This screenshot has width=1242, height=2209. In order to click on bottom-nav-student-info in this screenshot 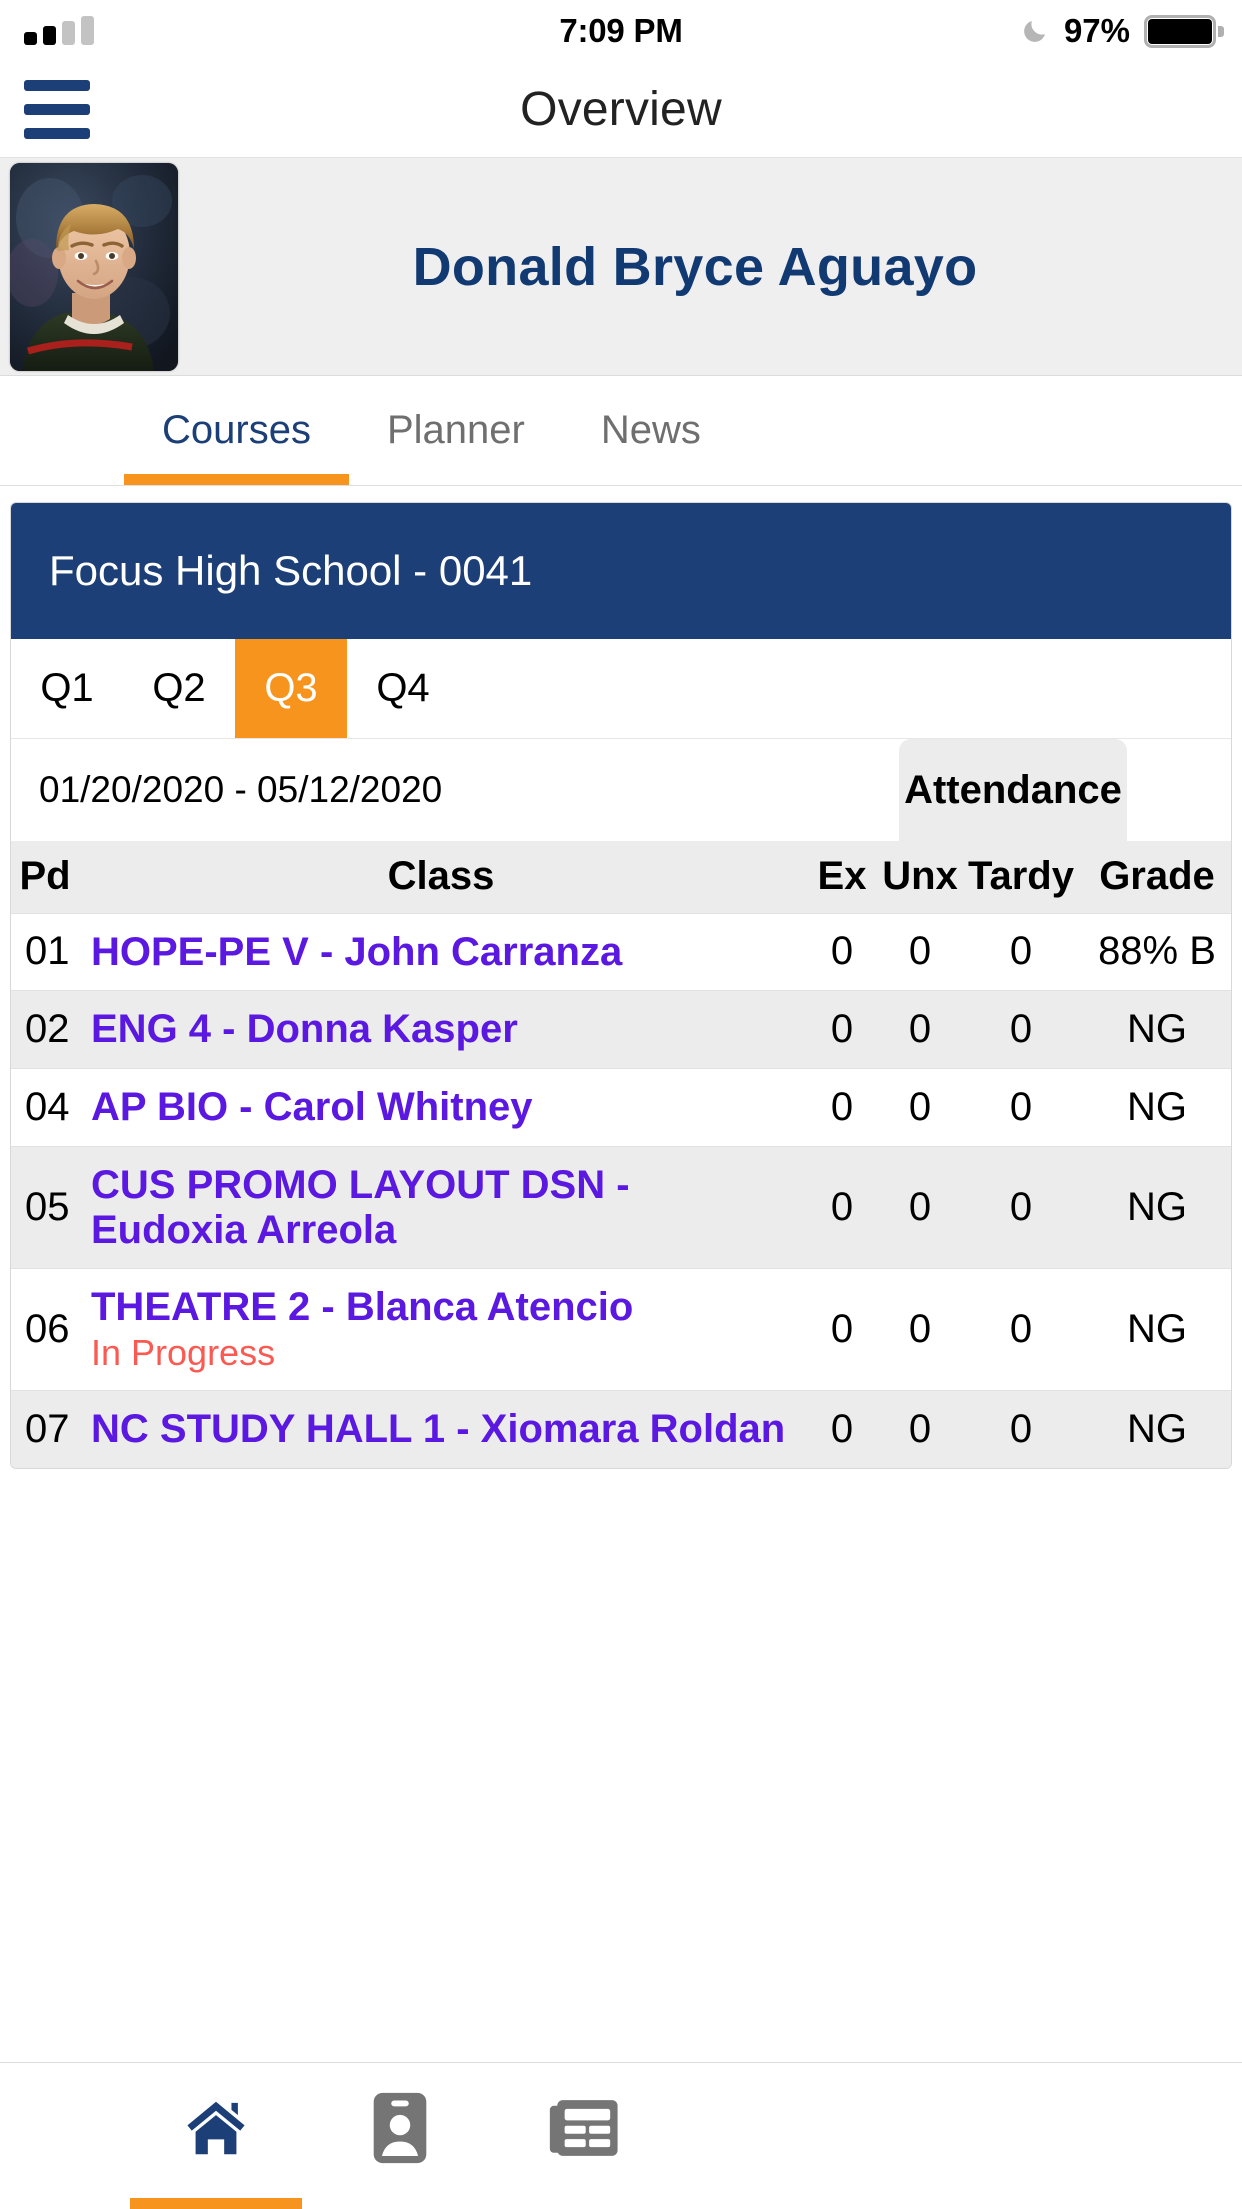, I will do `click(400, 2136)`.